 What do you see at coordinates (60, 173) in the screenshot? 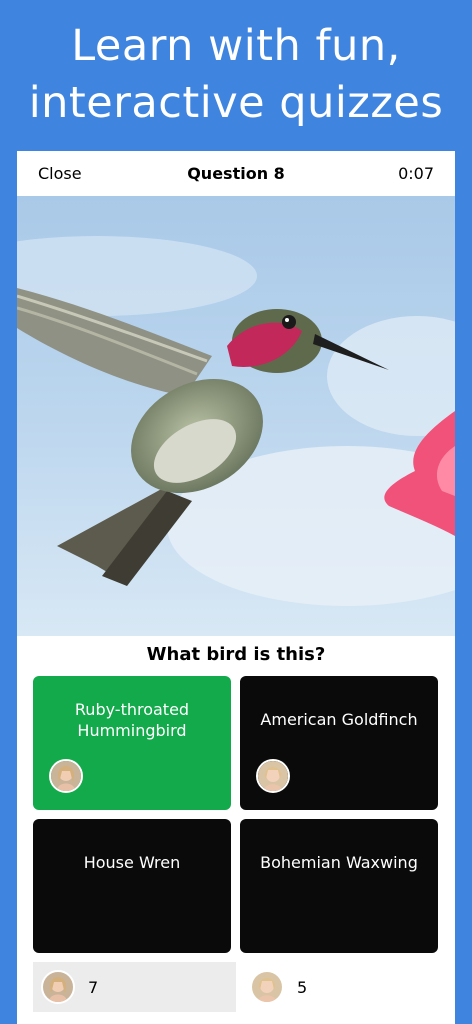
I see `close-button: Close` at bounding box center [60, 173].